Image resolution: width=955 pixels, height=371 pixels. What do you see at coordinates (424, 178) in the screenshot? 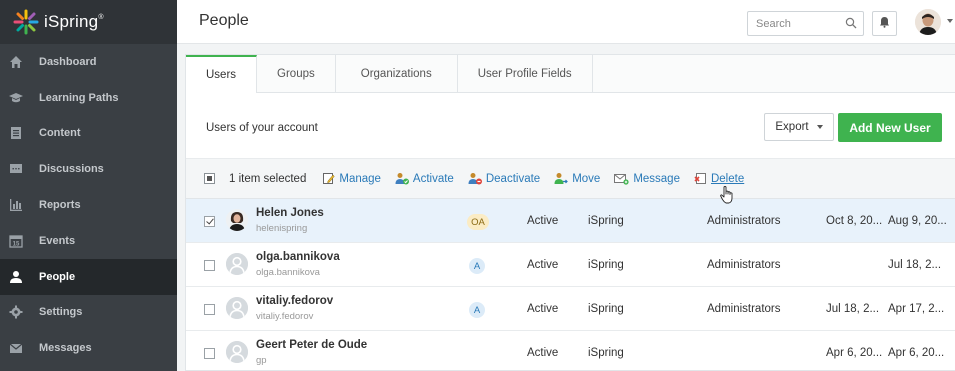
I see `activate-button: Activate` at bounding box center [424, 178].